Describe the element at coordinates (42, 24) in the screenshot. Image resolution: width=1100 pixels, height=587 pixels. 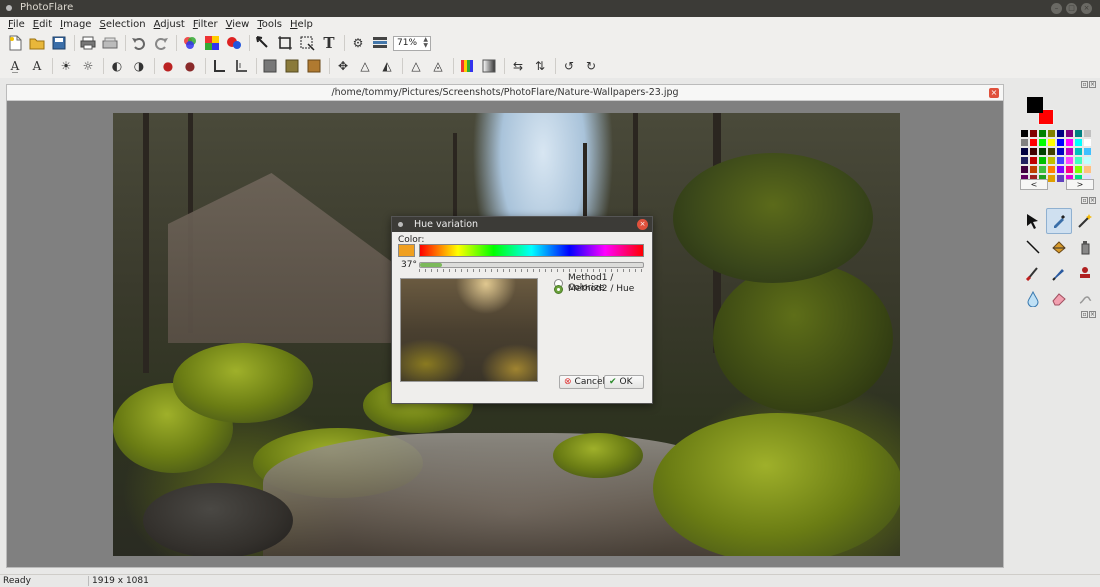
I see `menu-edit: Edit` at that location.